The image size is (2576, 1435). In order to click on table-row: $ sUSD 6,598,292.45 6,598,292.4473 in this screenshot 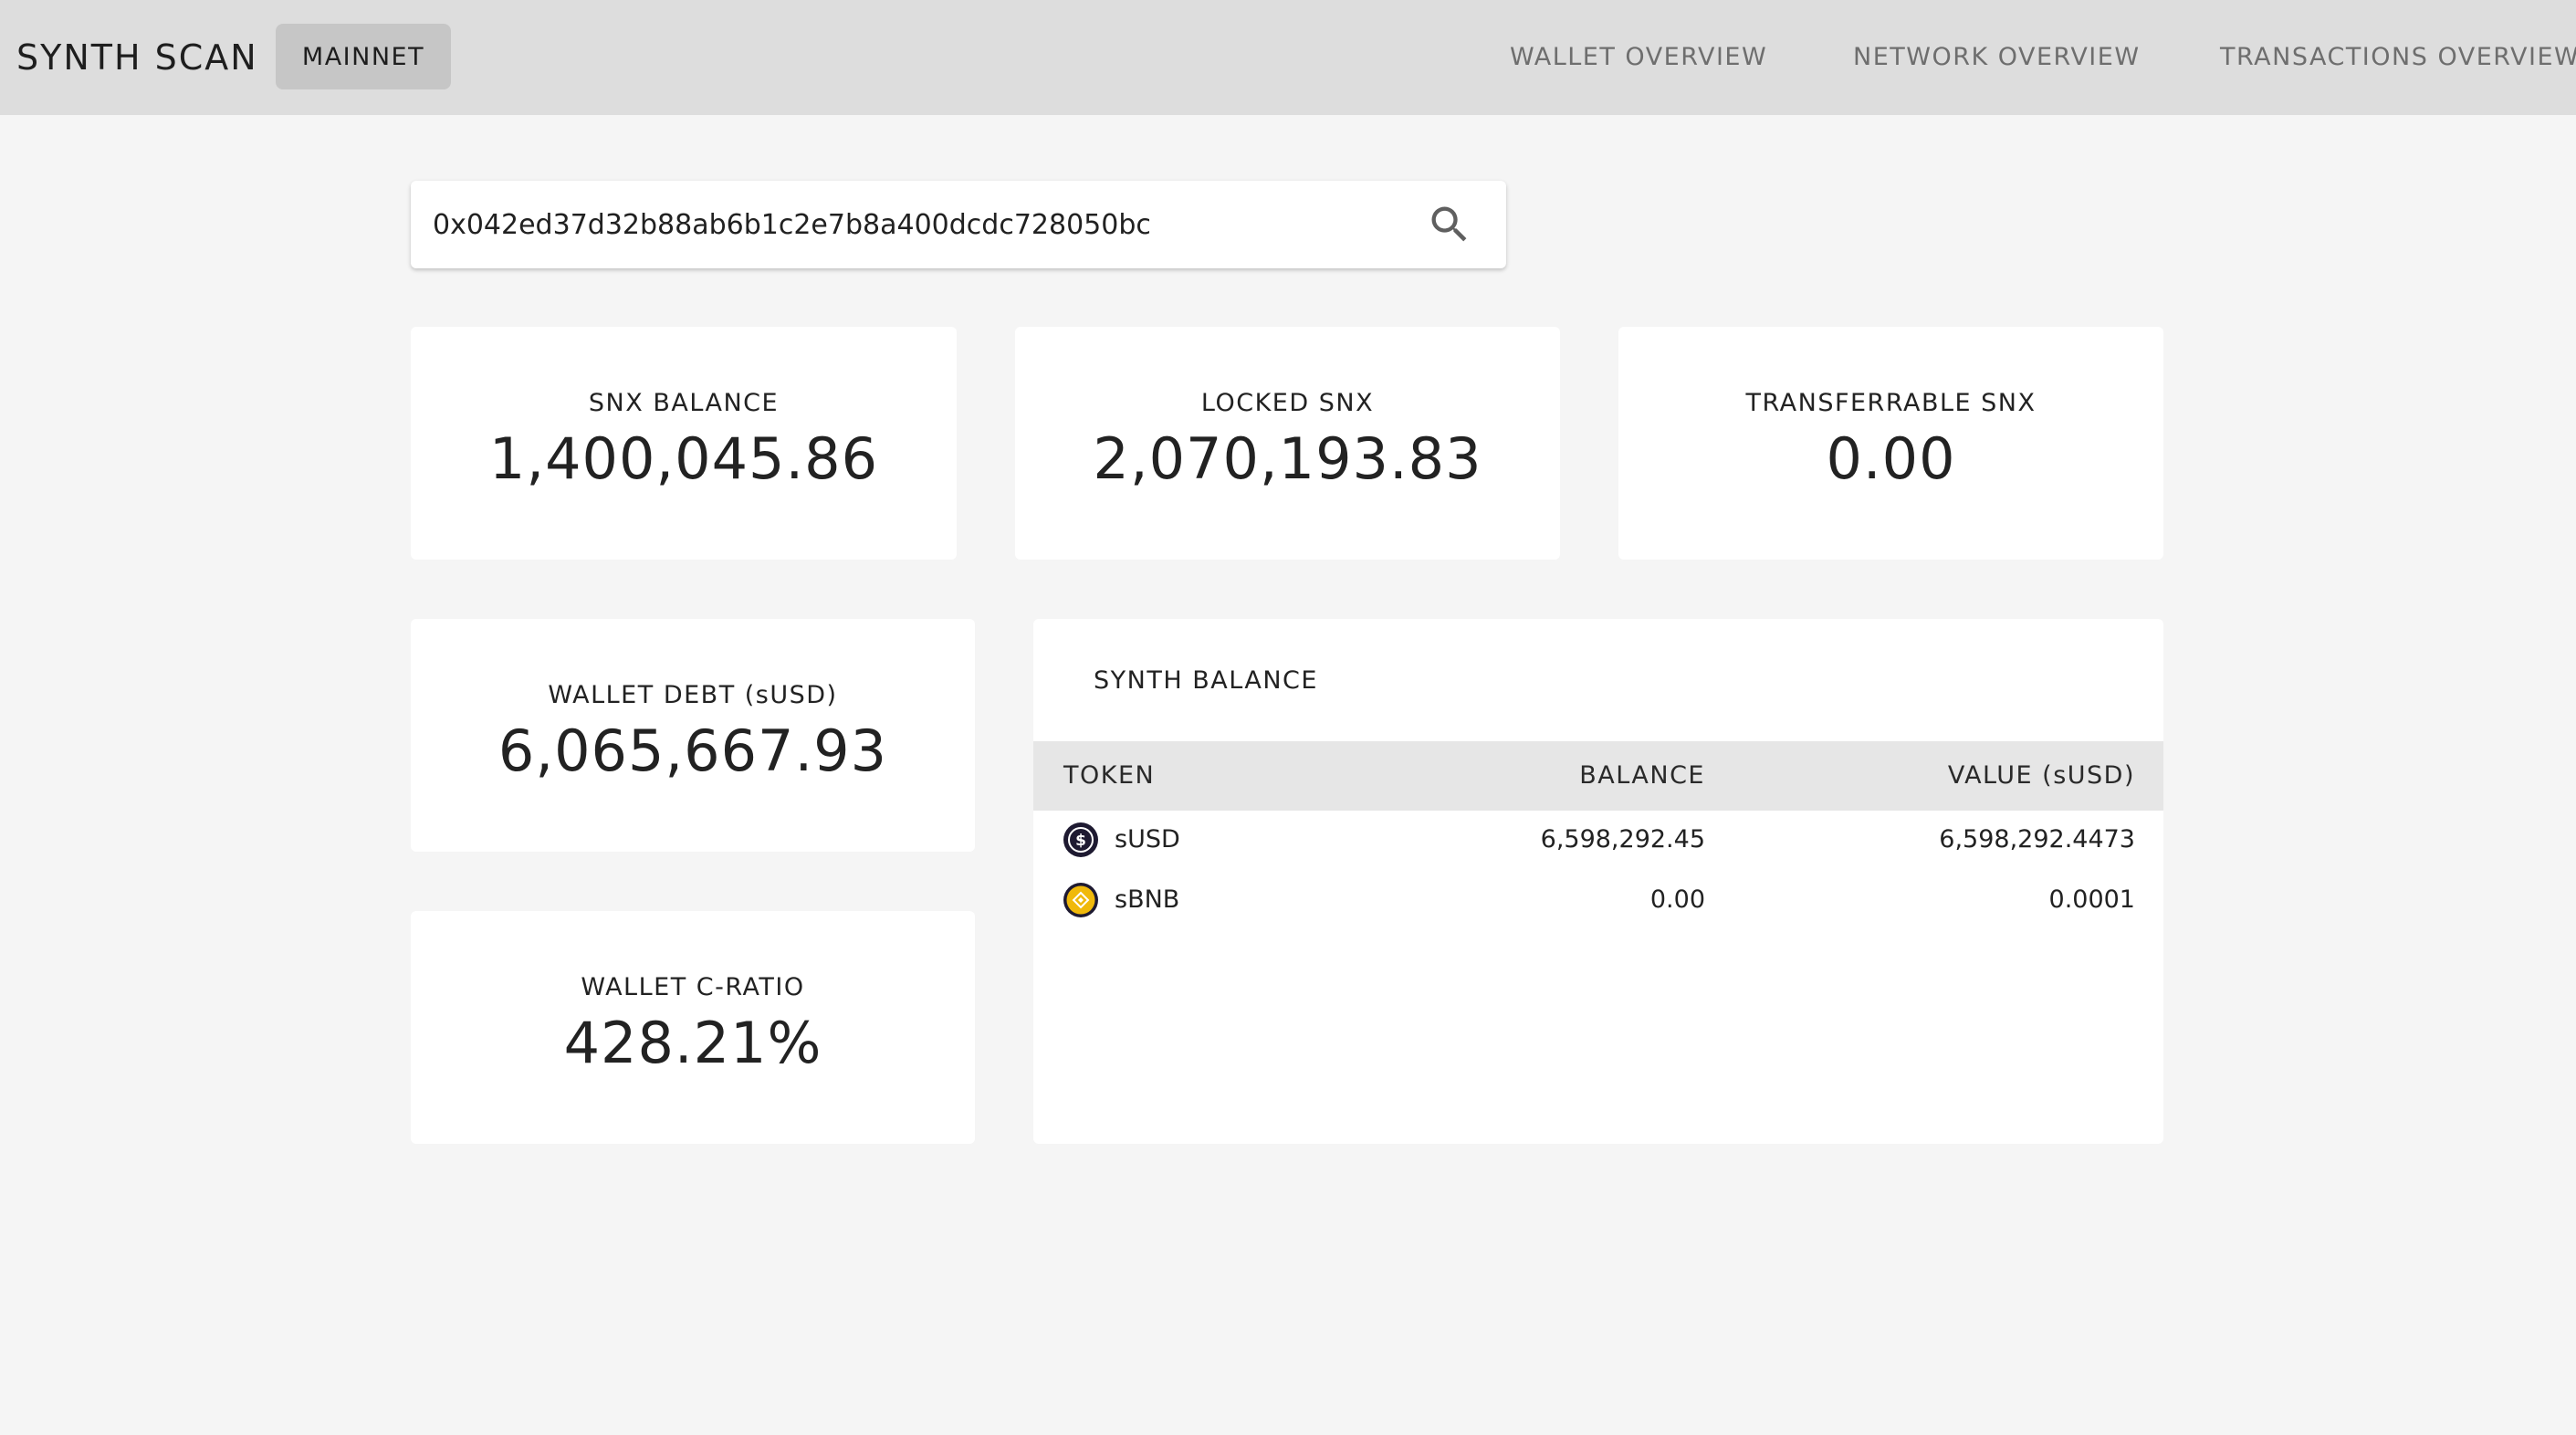, I will do `click(1598, 841)`.